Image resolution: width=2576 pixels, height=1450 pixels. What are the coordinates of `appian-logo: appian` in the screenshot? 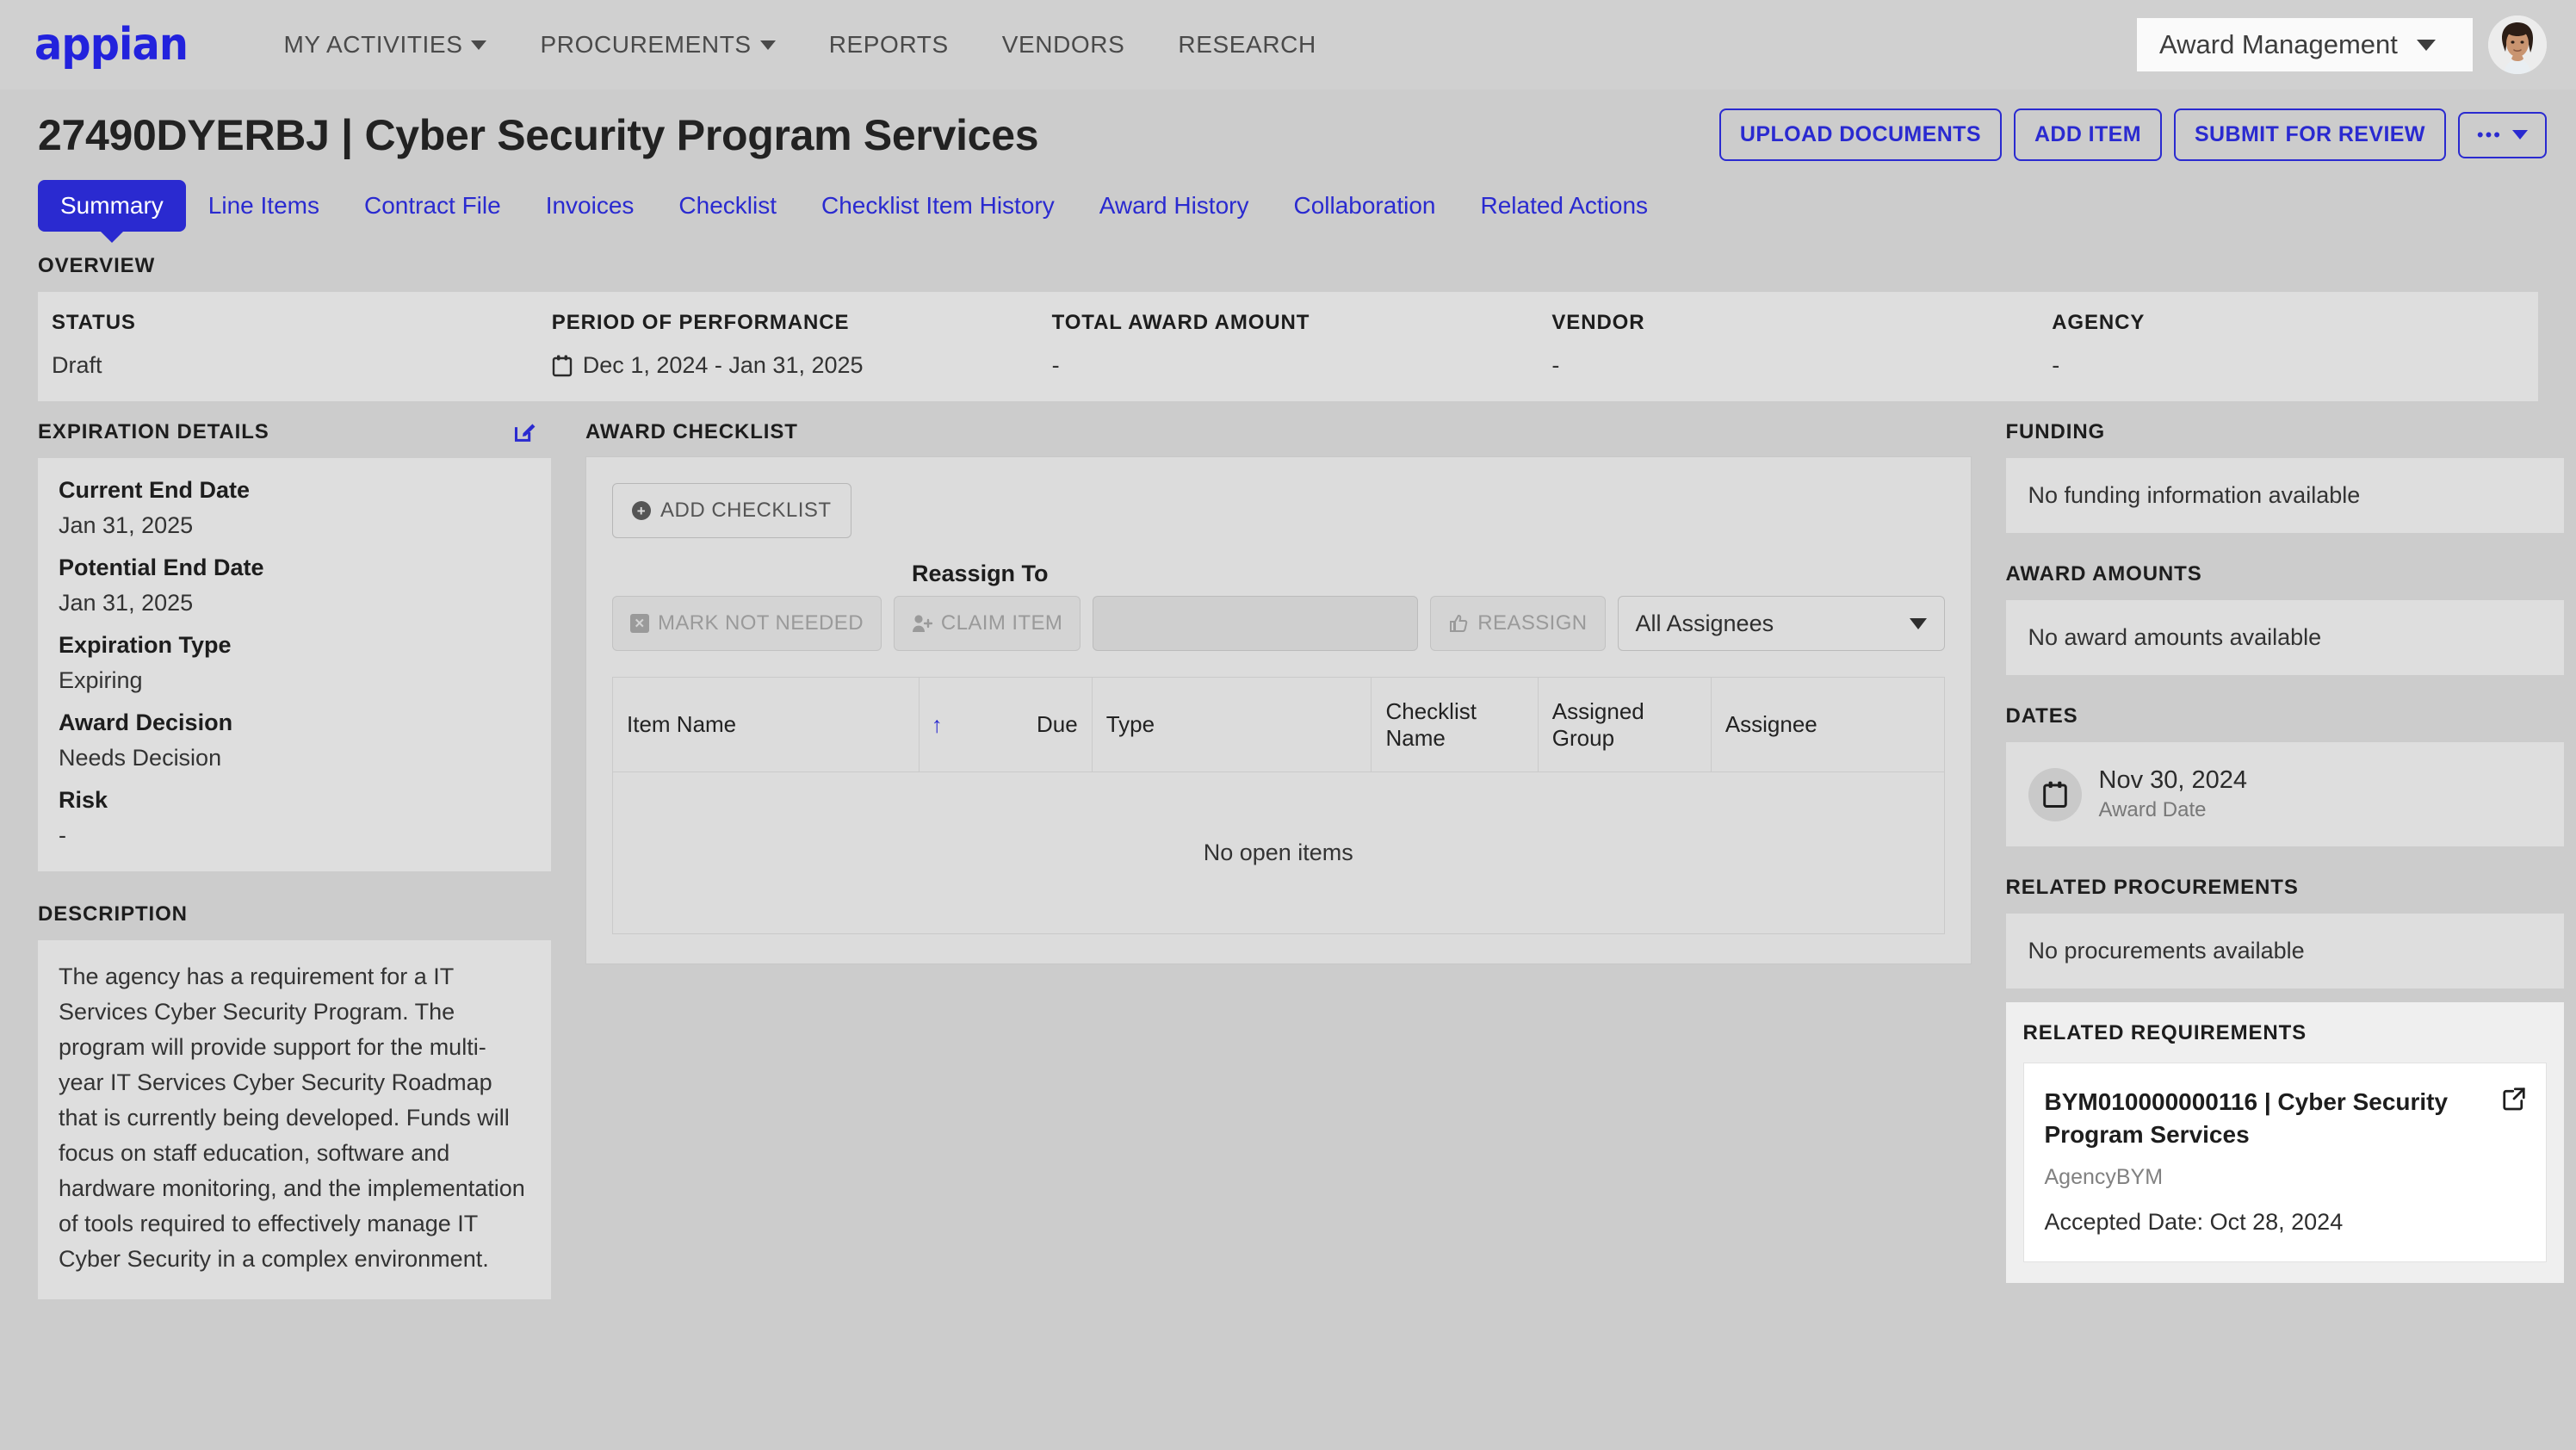 It's located at (112, 44).